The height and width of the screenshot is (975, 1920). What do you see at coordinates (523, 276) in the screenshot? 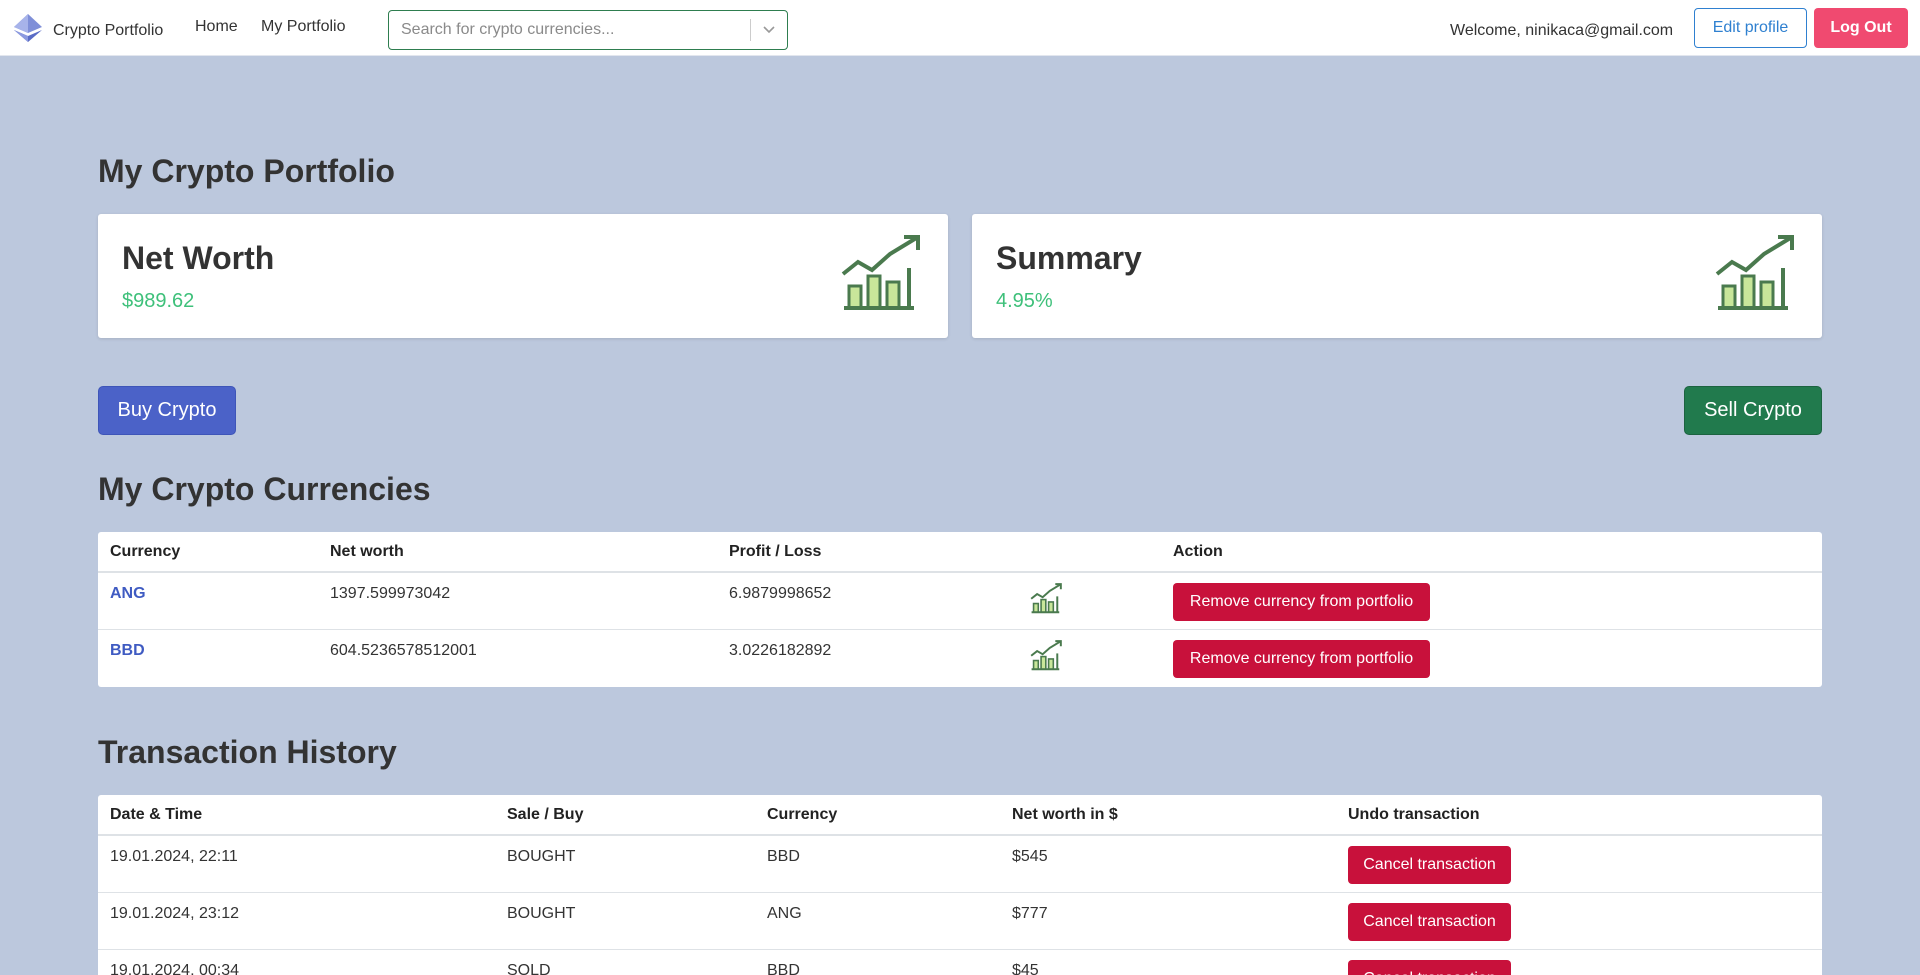
I see `net-worth-card: Net Worth $989.62` at bounding box center [523, 276].